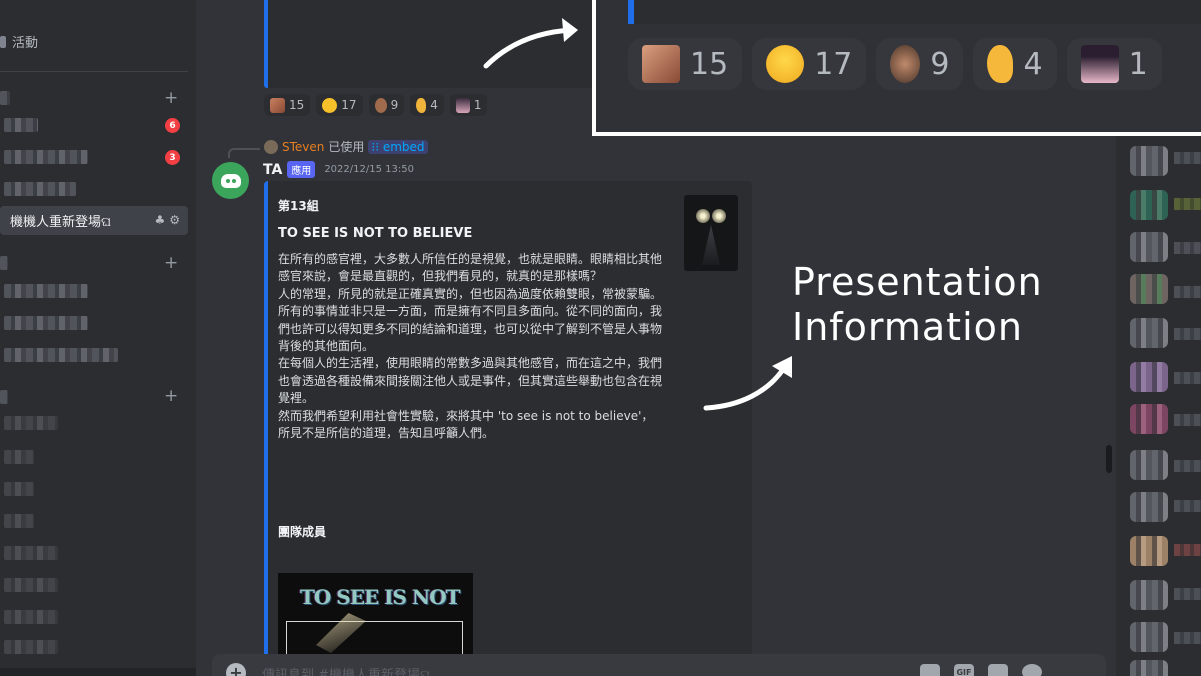 The image size is (1201, 676). I want to click on reaction-button: 4, so click(427, 105).